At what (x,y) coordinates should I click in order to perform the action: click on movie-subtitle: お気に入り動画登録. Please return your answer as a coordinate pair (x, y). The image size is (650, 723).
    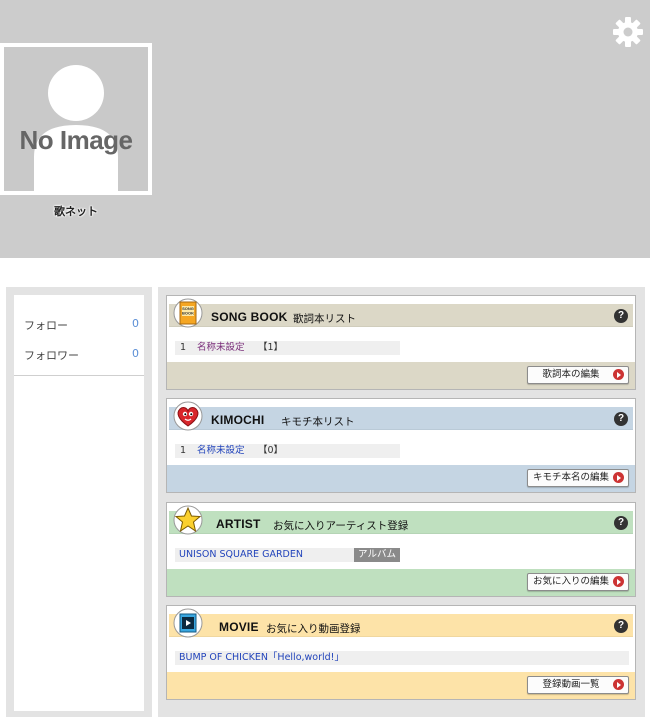
    Looking at the image, I should click on (313, 629).